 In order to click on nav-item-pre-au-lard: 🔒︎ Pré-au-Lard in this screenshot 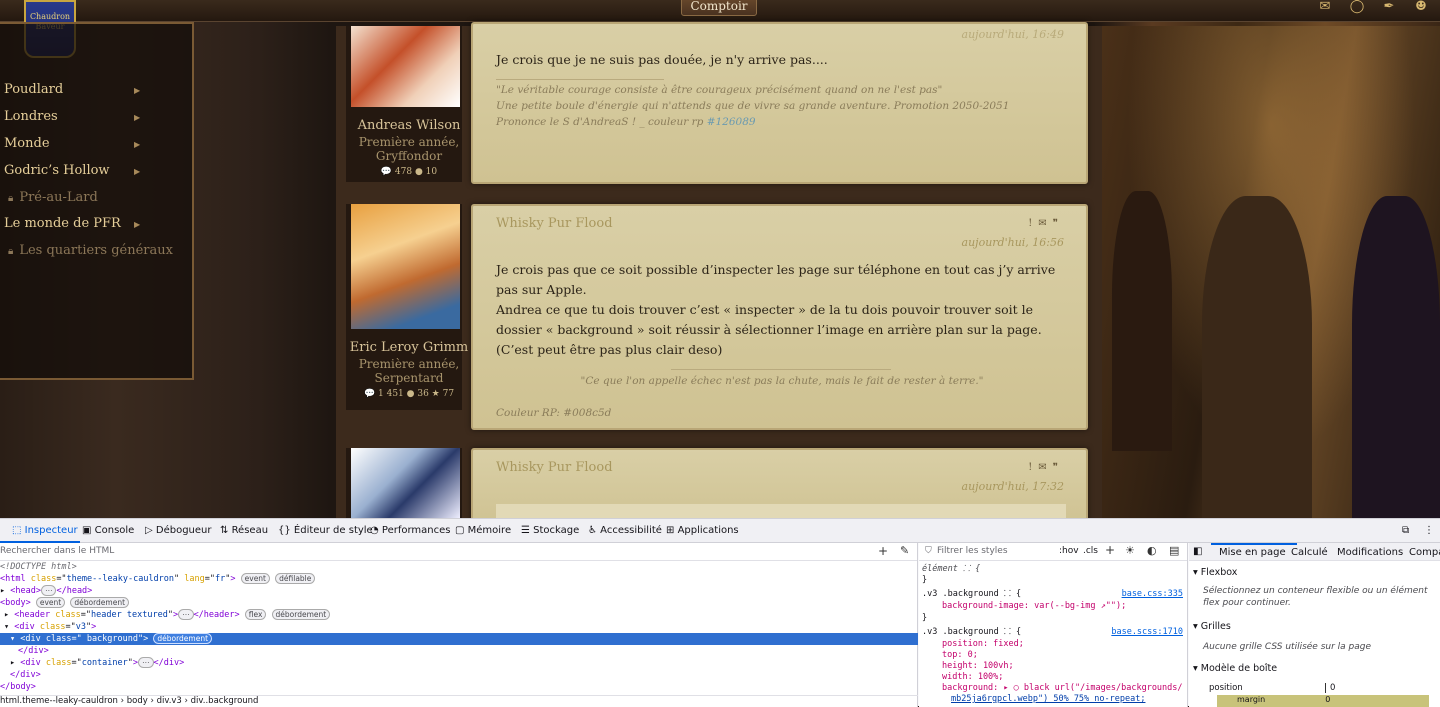, I will do `click(53, 197)`.